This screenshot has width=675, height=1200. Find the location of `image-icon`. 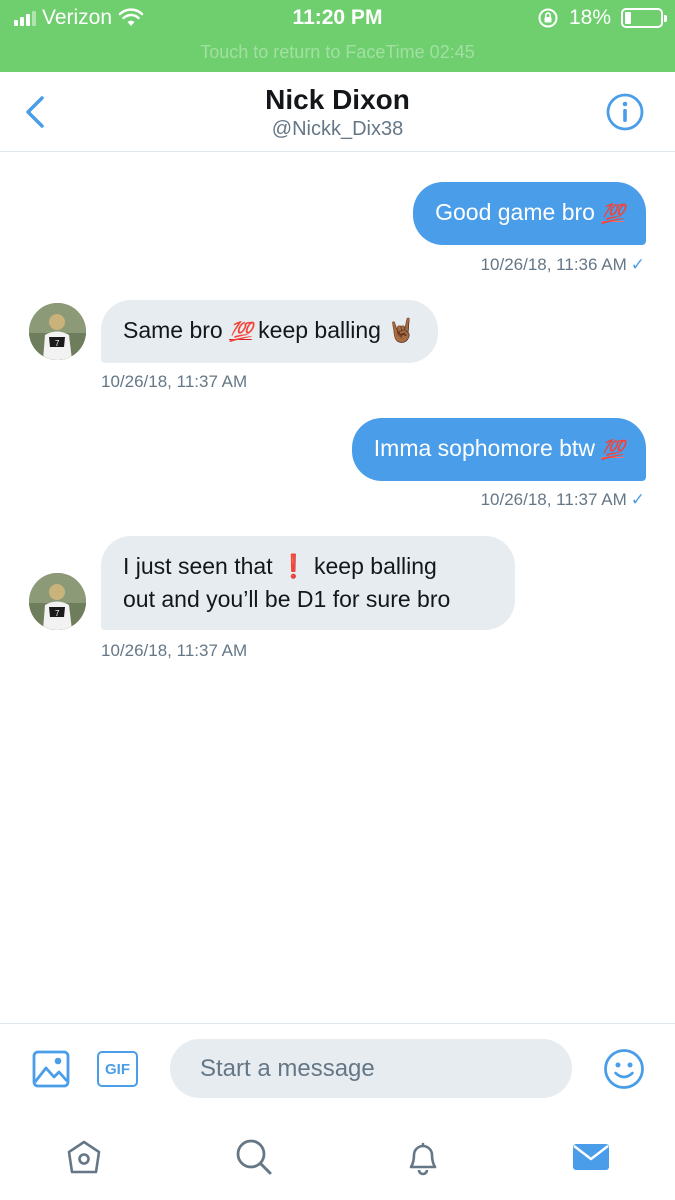

image-icon is located at coordinates (51, 1069).